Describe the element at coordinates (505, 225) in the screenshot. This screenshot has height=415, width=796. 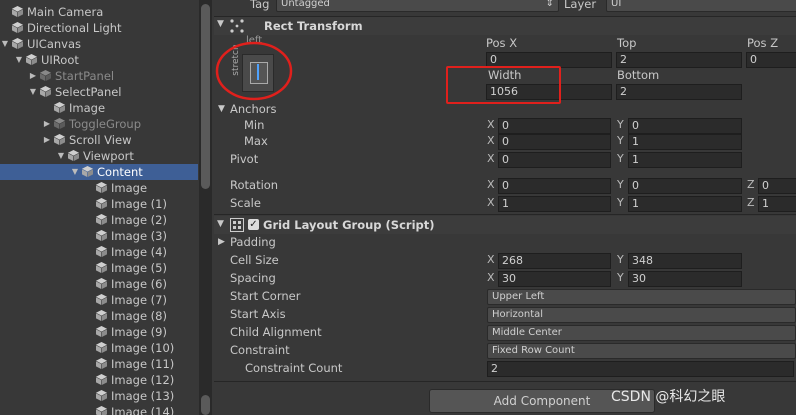
I see `grid-layout-header: ▼ ✓ Grid Layout Group (Script)` at that location.